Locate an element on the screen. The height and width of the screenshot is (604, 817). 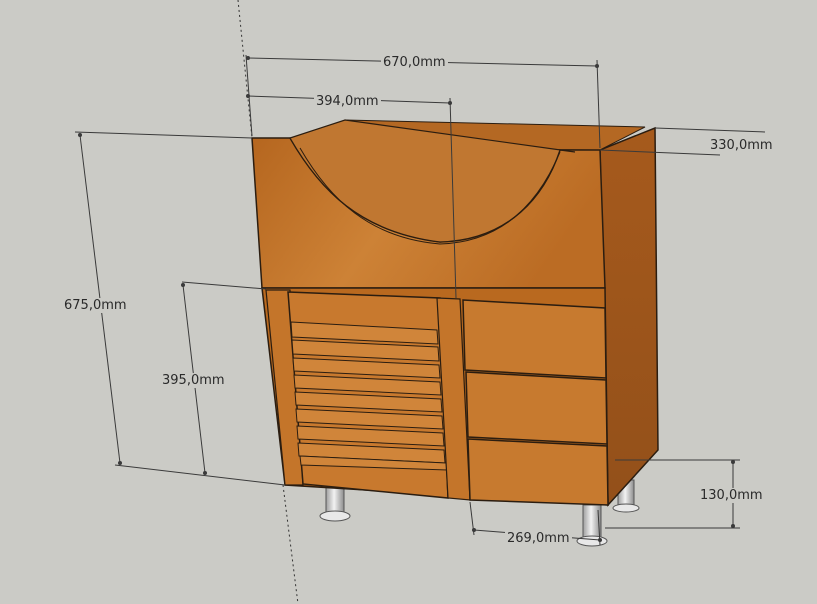
dimension-door-height: 395,0mm is located at coordinates (193, 380).